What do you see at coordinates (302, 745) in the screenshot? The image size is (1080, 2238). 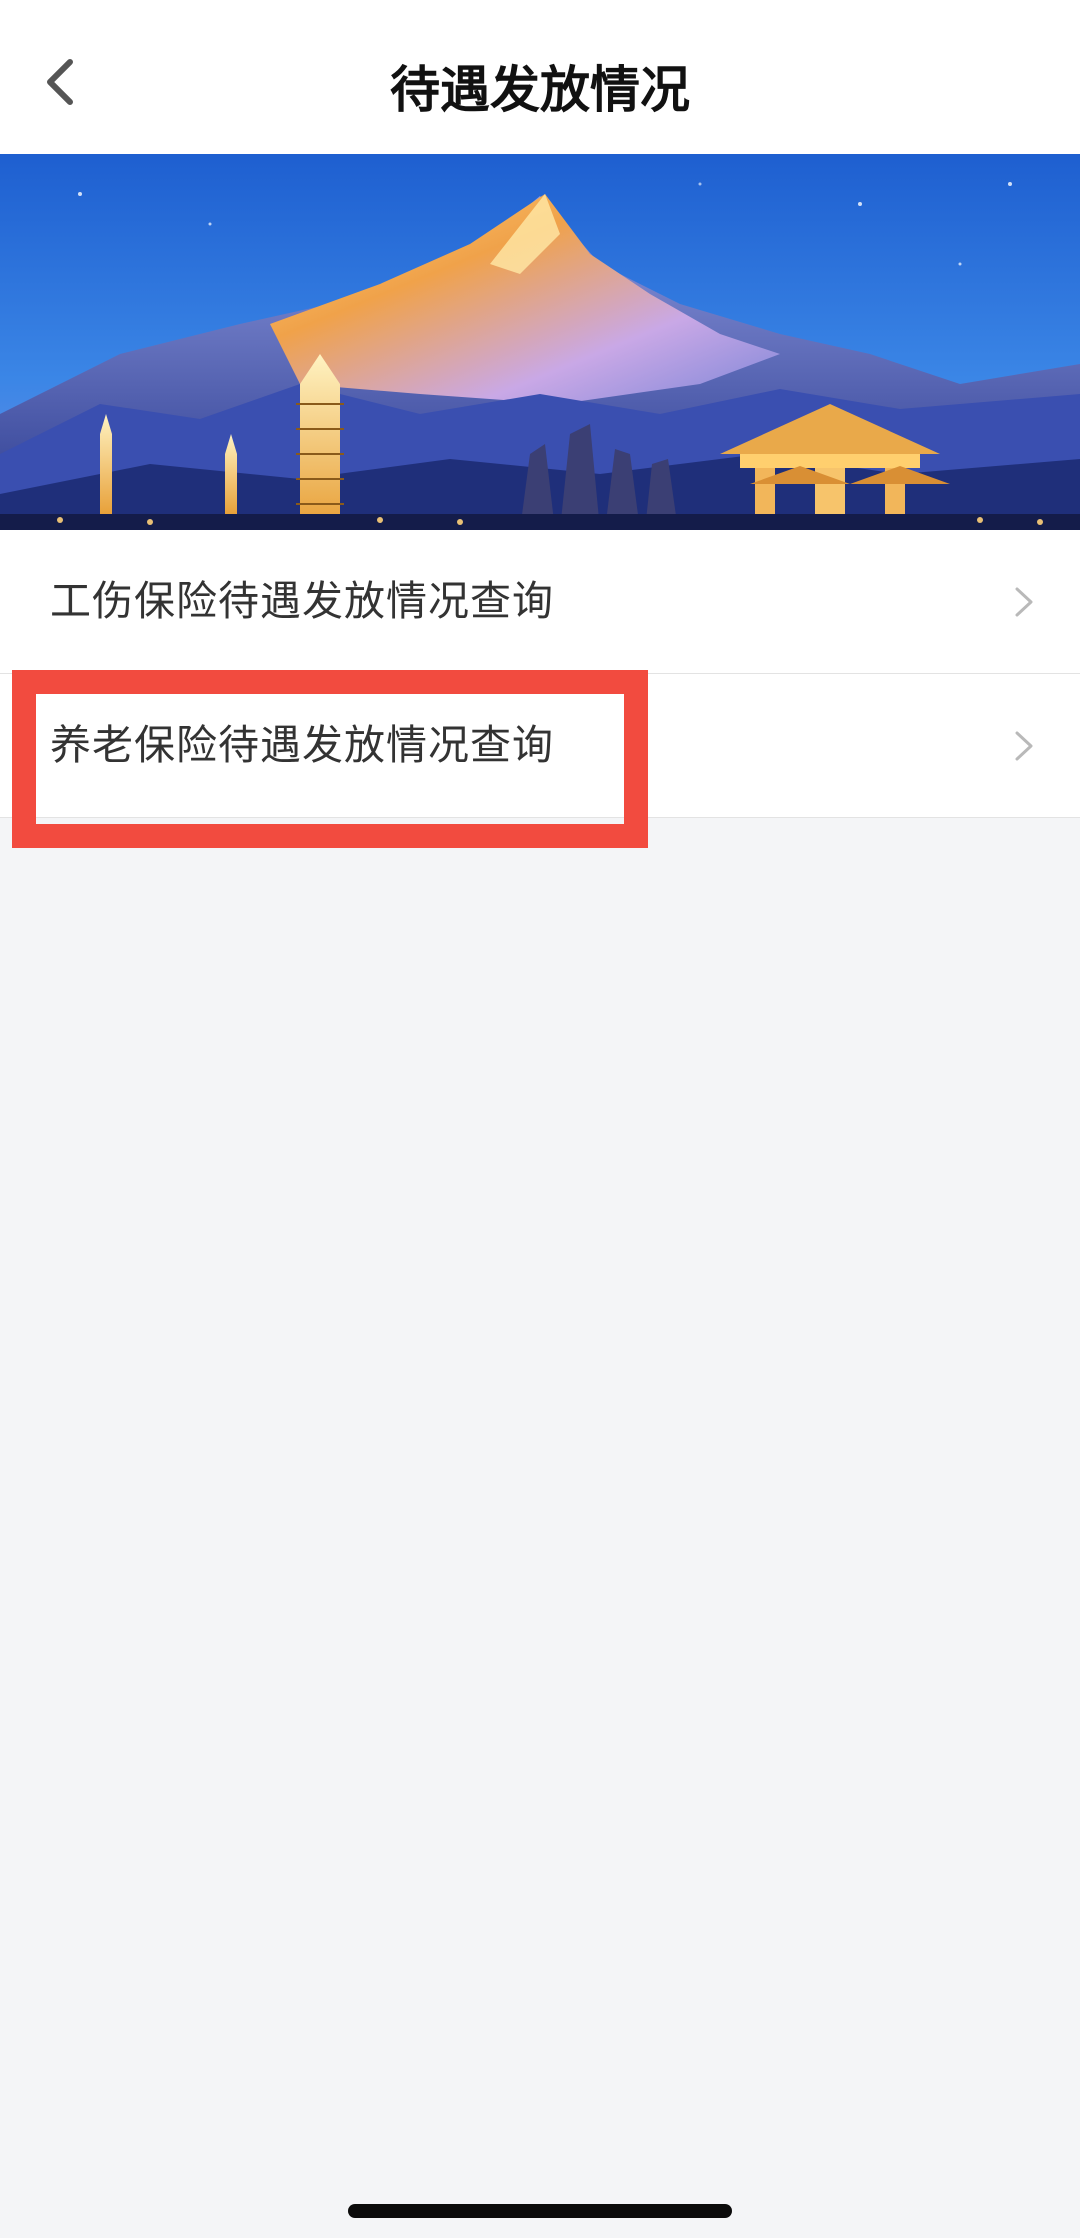 I see `menu-item-label: 养老保险待遇发放情况查询` at bounding box center [302, 745].